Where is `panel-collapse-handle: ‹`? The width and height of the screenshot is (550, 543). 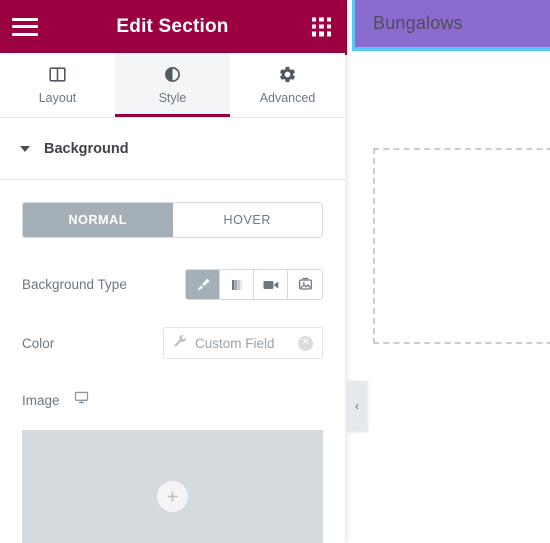
panel-collapse-handle: ‹ is located at coordinates (357, 406).